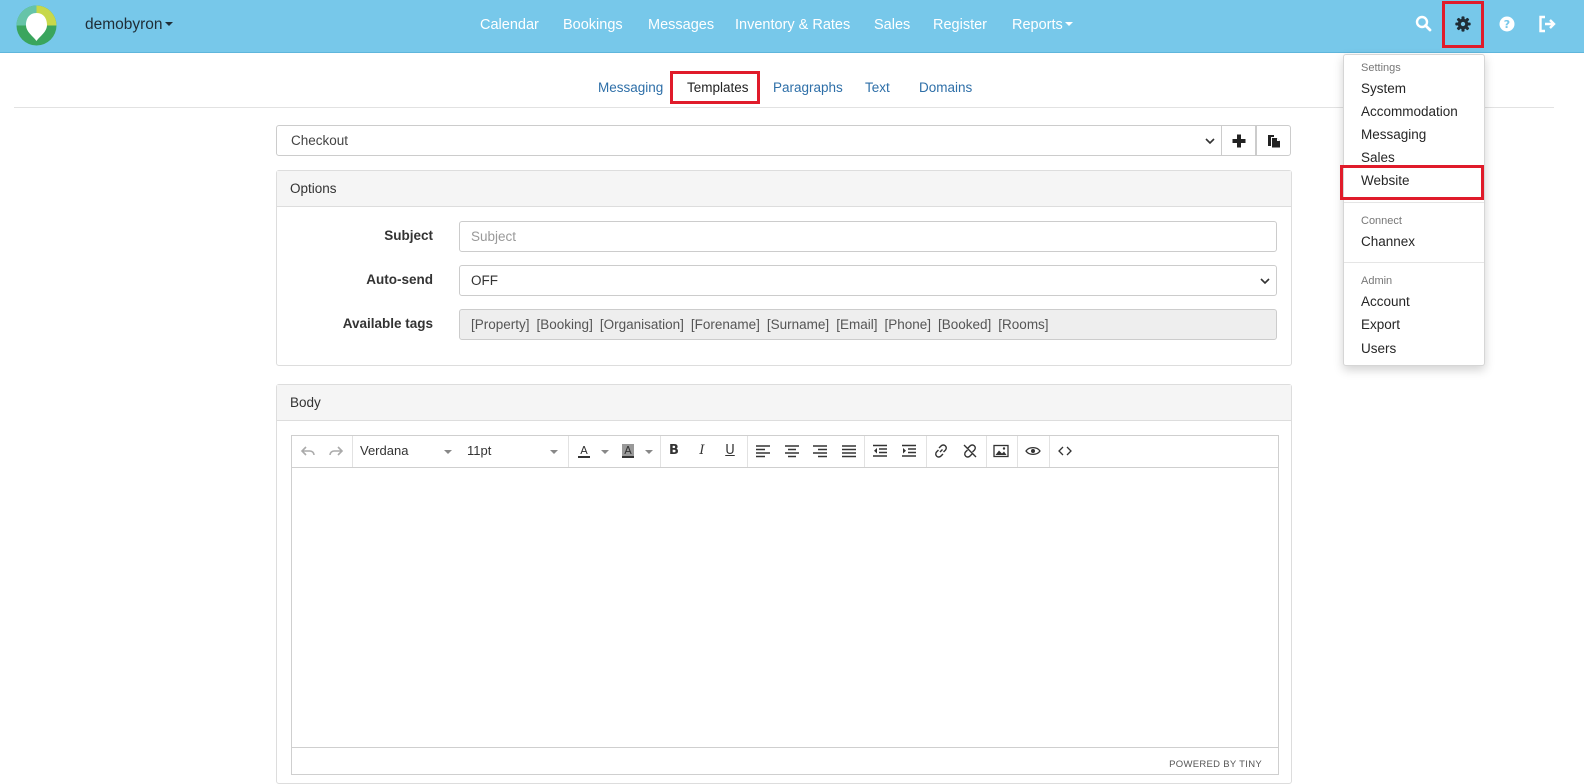 The width and height of the screenshot is (1584, 784). I want to click on menu-item-export: Export, so click(1380, 324).